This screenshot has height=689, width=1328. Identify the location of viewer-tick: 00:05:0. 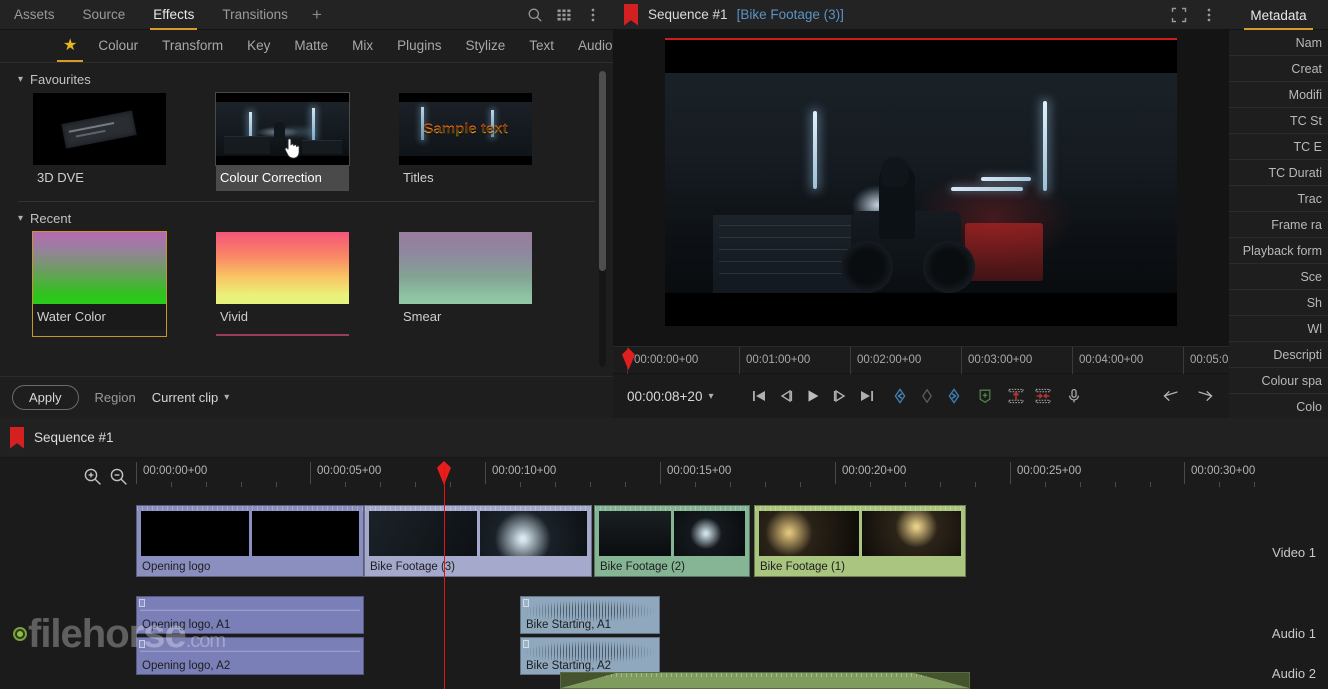
(1205, 361).